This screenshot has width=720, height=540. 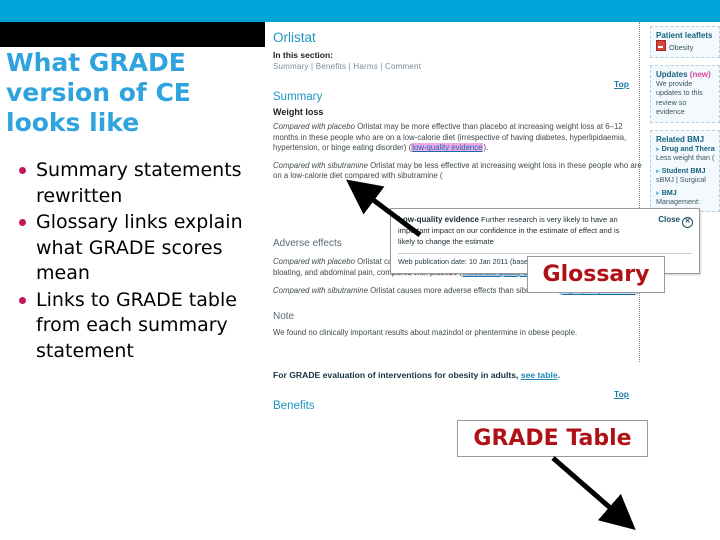 I want to click on related-item: ▸ BMJ Management:, so click(x=685, y=197).